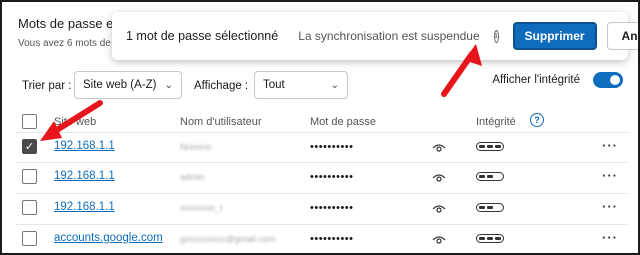 The width and height of the screenshot is (640, 255). Describe the element at coordinates (461, 70) in the screenshot. I see `arrow-to-delete-button` at that location.